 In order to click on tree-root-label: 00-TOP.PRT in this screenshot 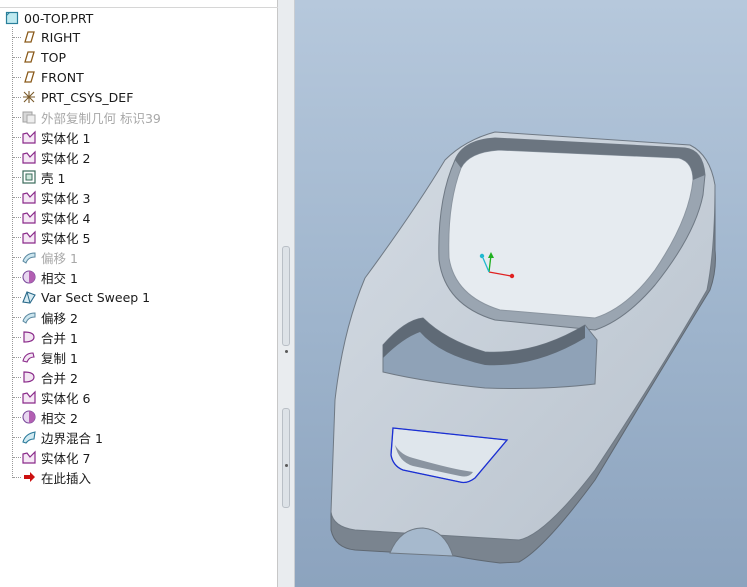, I will do `click(59, 18)`.